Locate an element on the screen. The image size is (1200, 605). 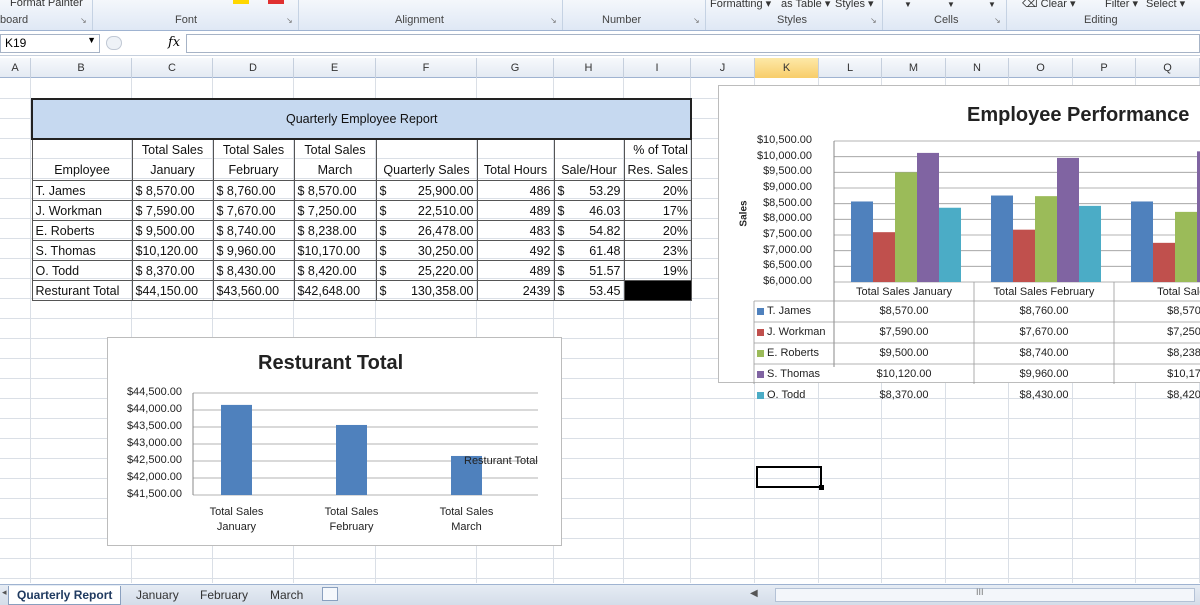
column-header-k: K is located at coordinates (787, 68).